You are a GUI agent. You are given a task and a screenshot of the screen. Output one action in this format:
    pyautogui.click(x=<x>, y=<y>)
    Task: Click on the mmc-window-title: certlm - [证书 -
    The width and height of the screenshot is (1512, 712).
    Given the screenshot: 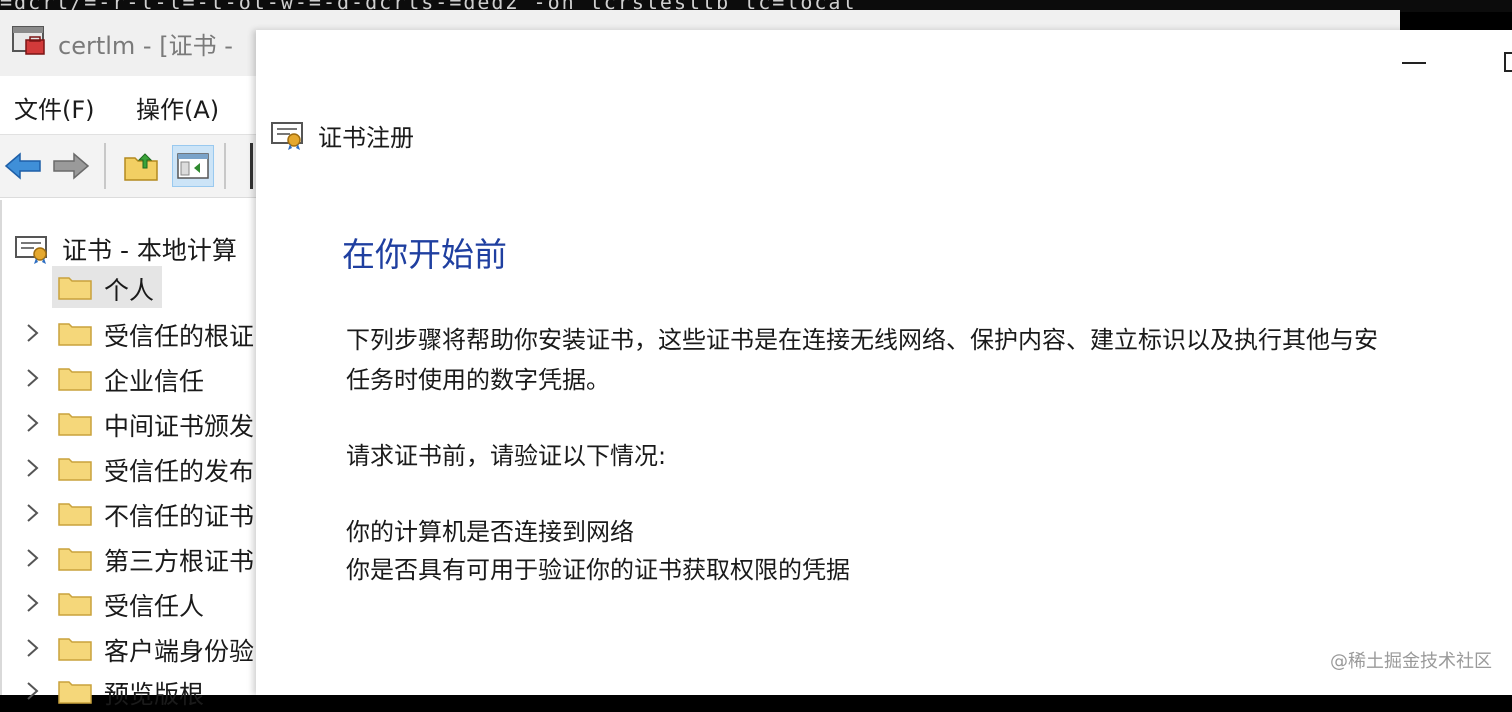 What is the action you would take?
    pyautogui.click(x=145, y=46)
    